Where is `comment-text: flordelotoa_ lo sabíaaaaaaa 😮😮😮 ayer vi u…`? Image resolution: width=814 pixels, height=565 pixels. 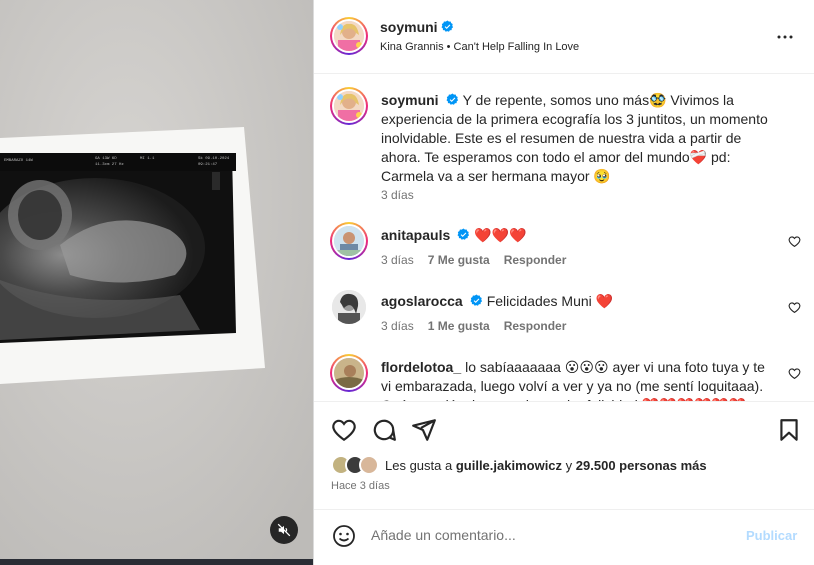
comment-text: flordelotoa_ lo sabíaaaaaaa 😮😮😮 ayer vi u… is located at coordinates (578, 379).